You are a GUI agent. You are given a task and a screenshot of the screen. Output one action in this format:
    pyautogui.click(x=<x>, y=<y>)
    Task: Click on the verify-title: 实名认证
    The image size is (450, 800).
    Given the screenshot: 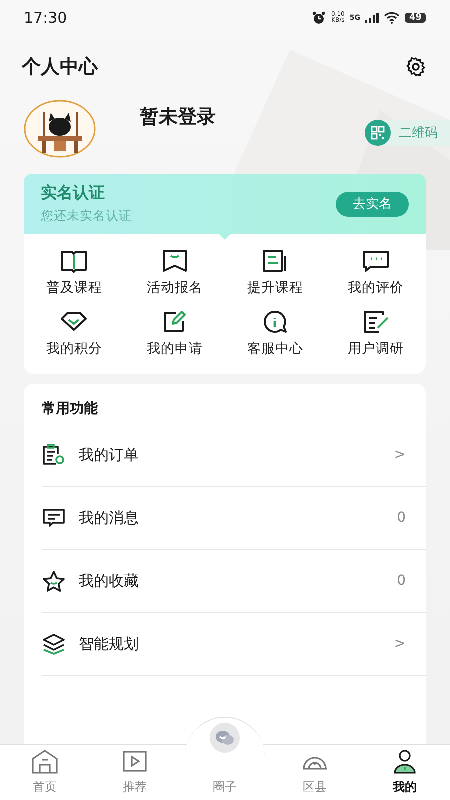 What is the action you would take?
    pyautogui.click(x=73, y=193)
    